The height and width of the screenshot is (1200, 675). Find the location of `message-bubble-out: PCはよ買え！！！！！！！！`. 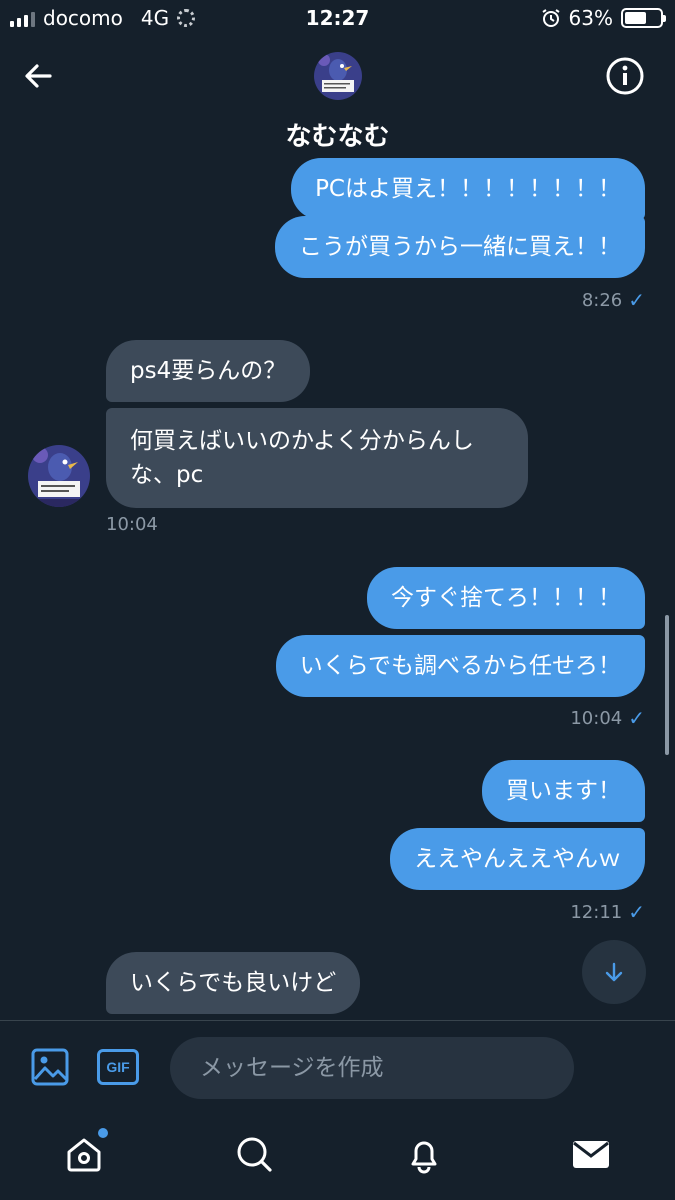

message-bubble-out: PCはよ買え！！！！！！！！ is located at coordinates (468, 189).